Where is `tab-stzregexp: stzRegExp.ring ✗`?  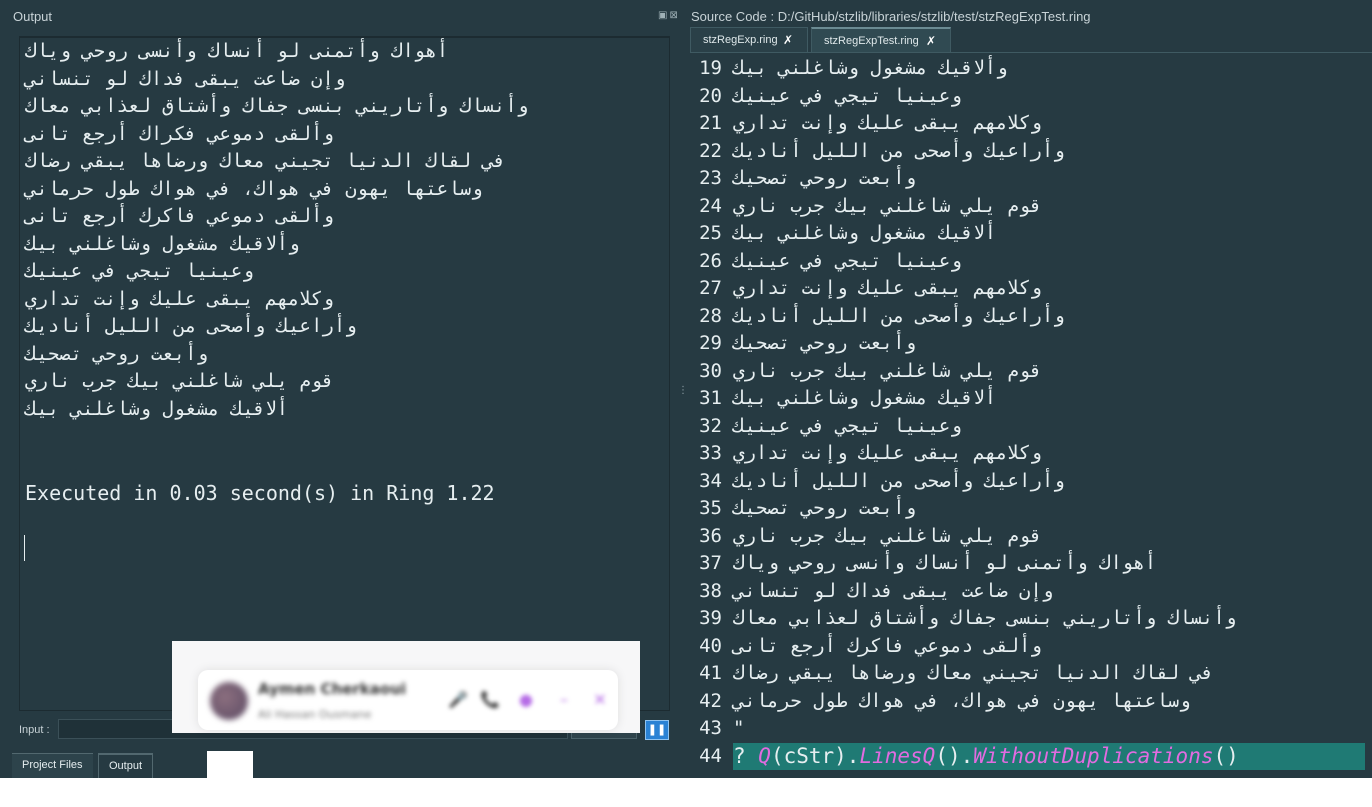 tab-stzregexp: stzRegExp.ring ✗ is located at coordinates (749, 39).